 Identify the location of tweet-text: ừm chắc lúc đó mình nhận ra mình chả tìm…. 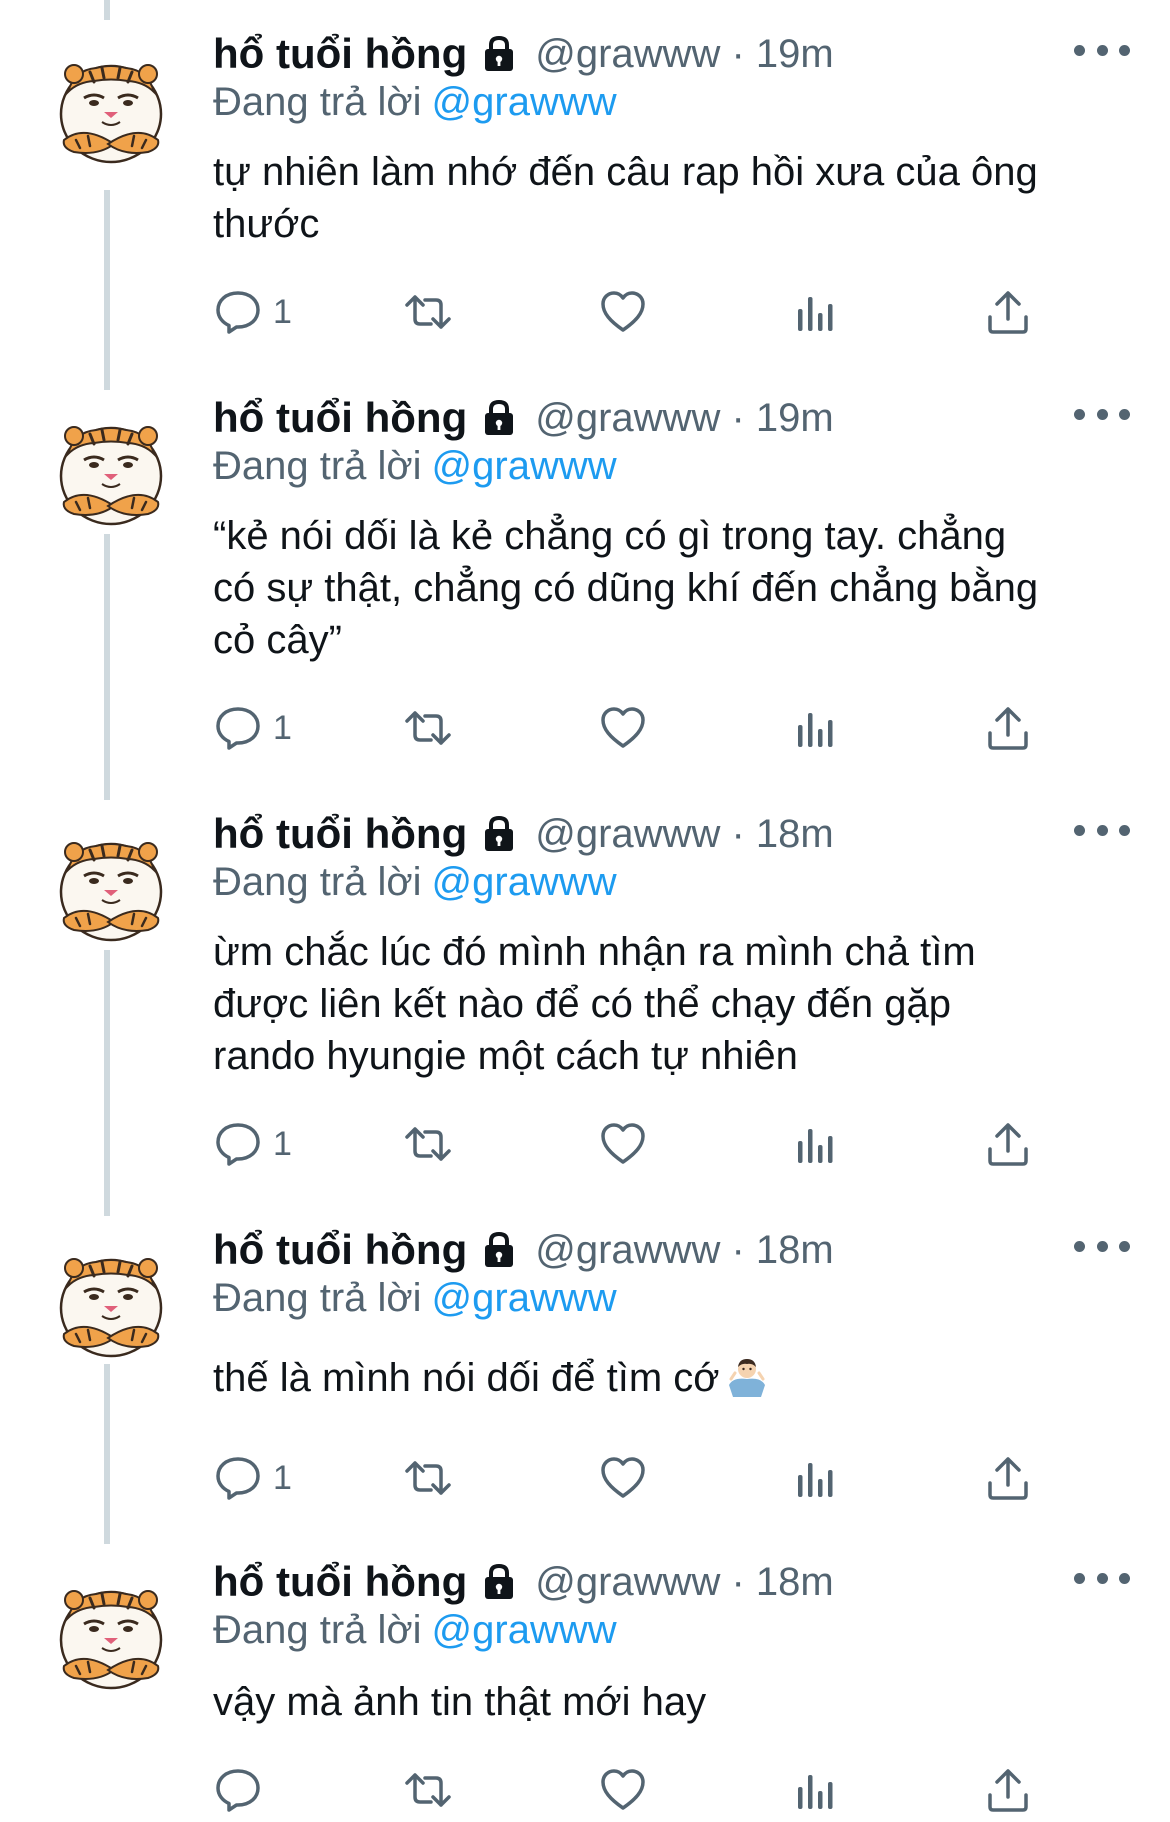
(678, 1004).